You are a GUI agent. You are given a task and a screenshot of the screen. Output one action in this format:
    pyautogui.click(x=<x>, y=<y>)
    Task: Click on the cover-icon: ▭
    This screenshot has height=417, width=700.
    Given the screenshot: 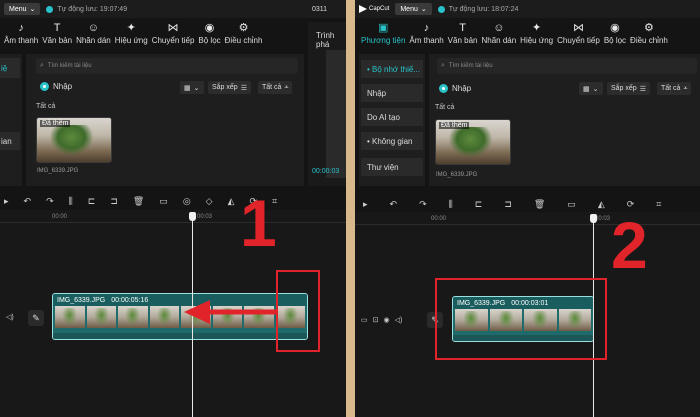 What is the action you would take?
    pyautogui.click(x=364, y=320)
    